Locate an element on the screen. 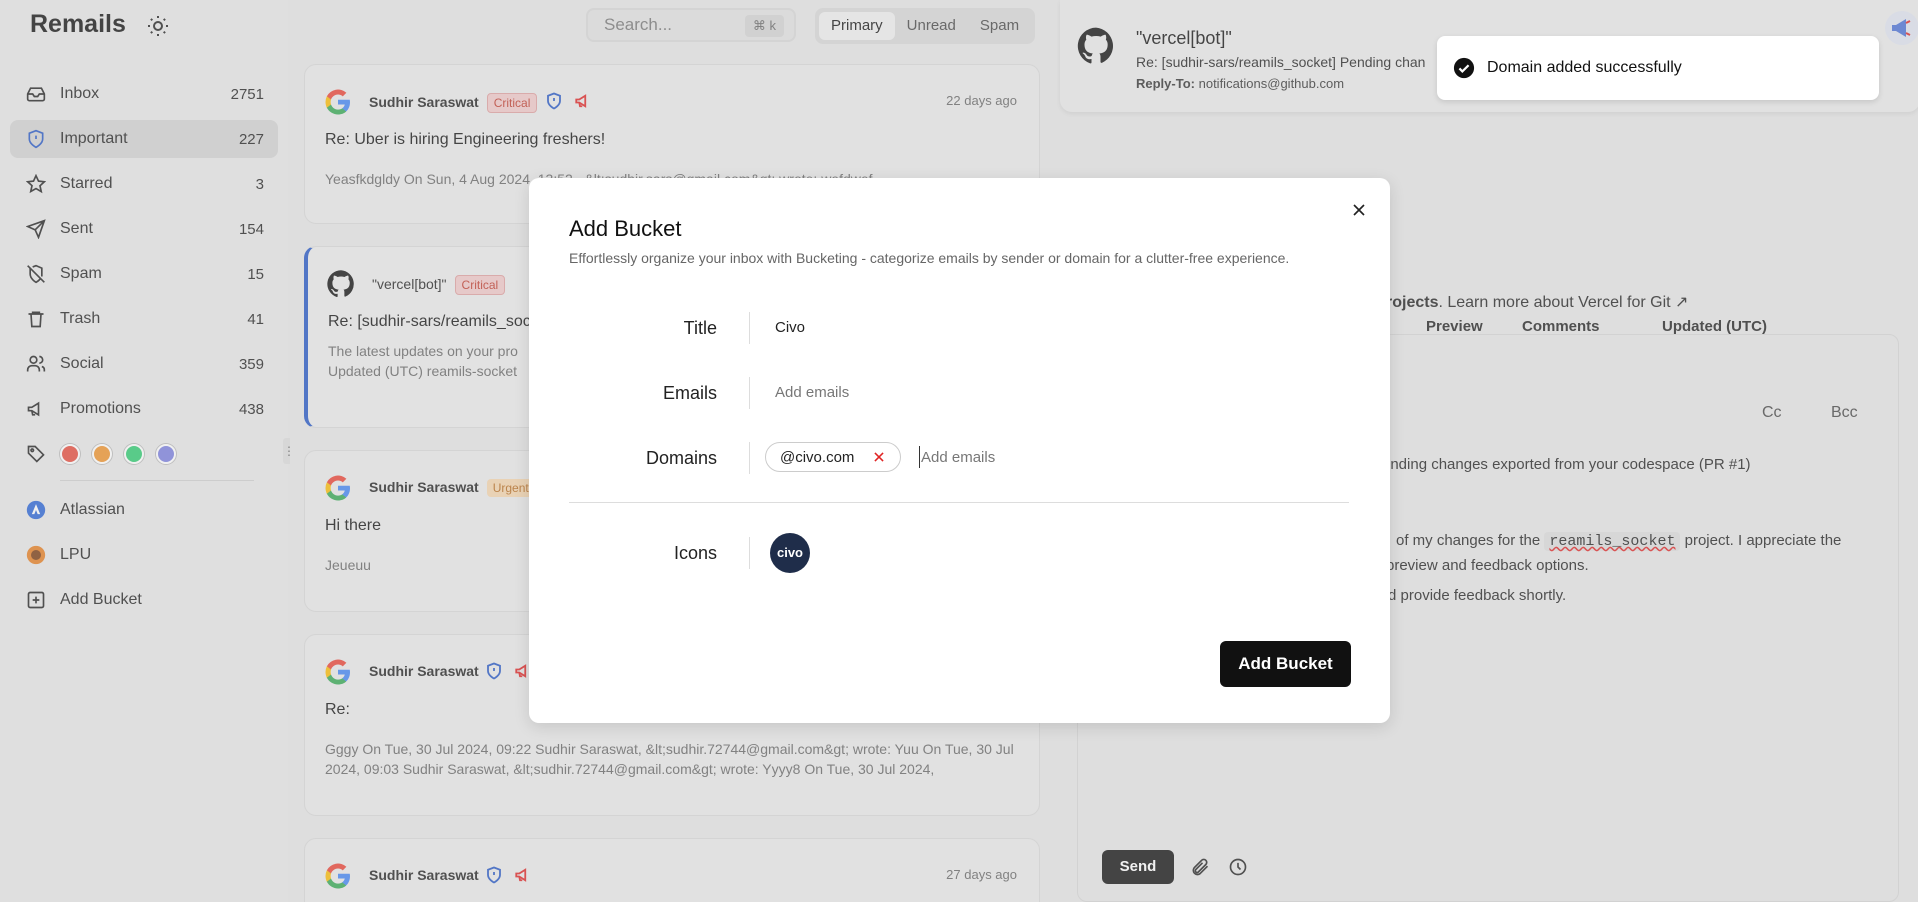 The width and height of the screenshot is (1918, 902). title-field-row: Title Civo is located at coordinates (959, 328).